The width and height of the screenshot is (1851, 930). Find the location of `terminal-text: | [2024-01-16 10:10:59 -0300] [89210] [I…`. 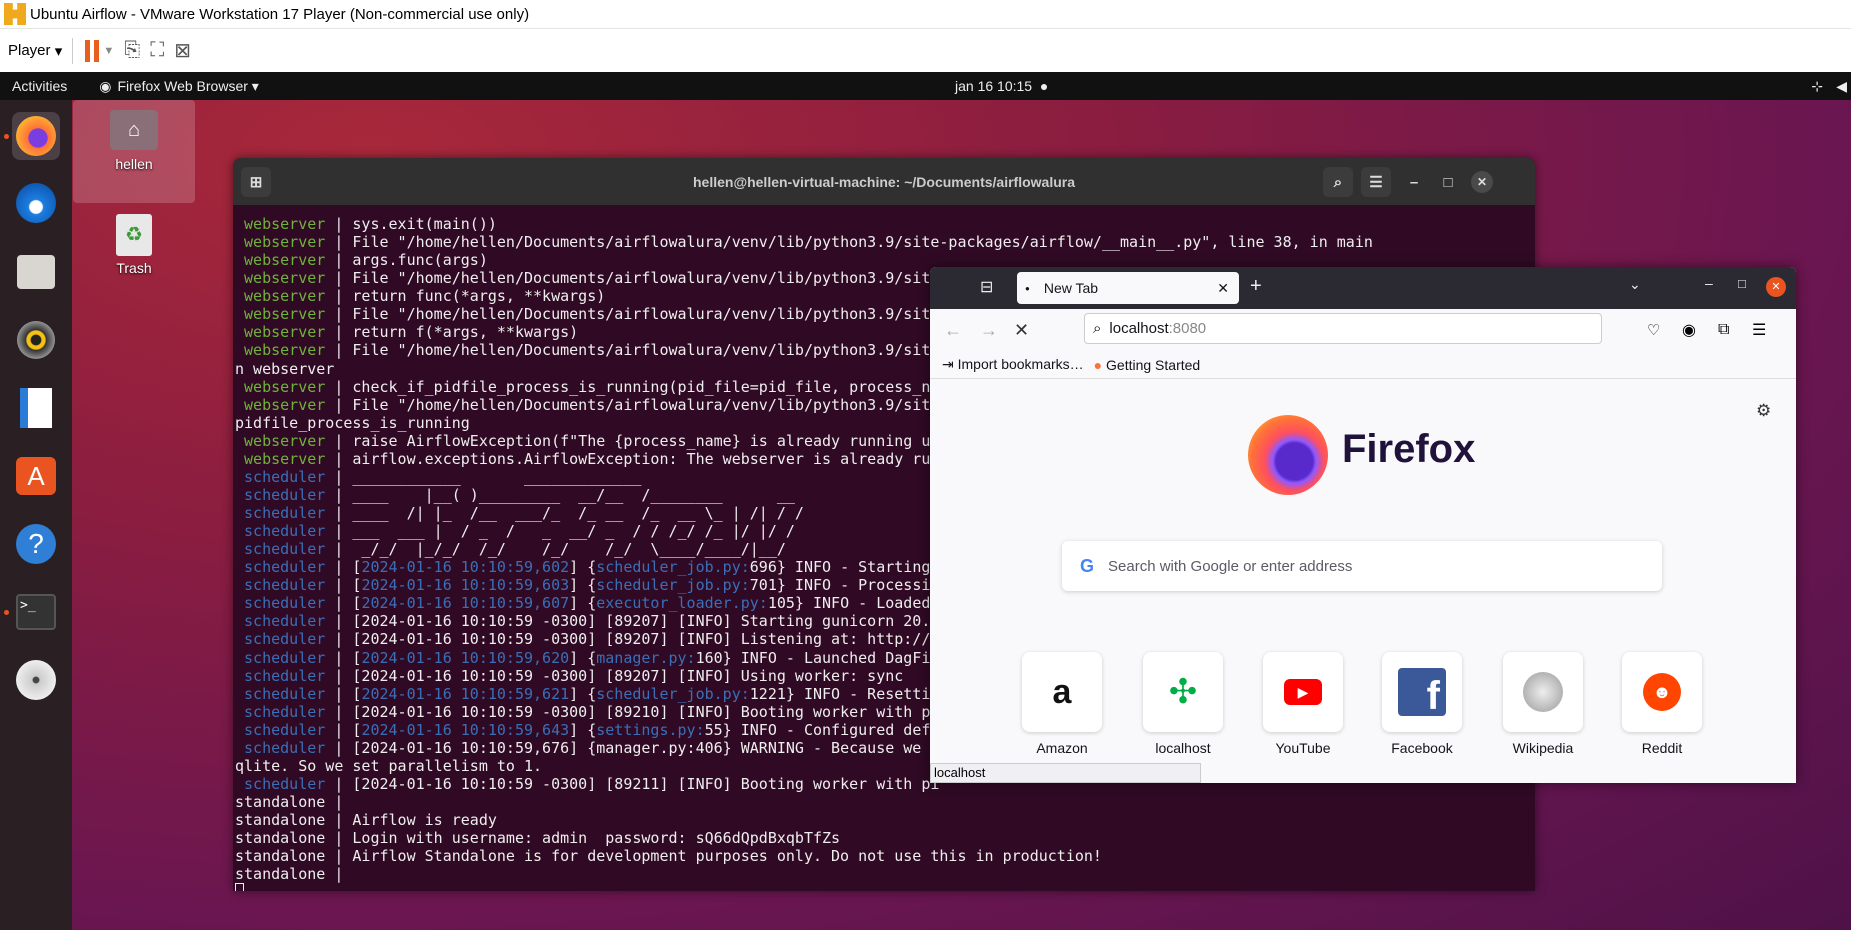

terminal-text: | [2024-01-16 10:10:59 -0300] [89210] [I… is located at coordinates (632, 711).